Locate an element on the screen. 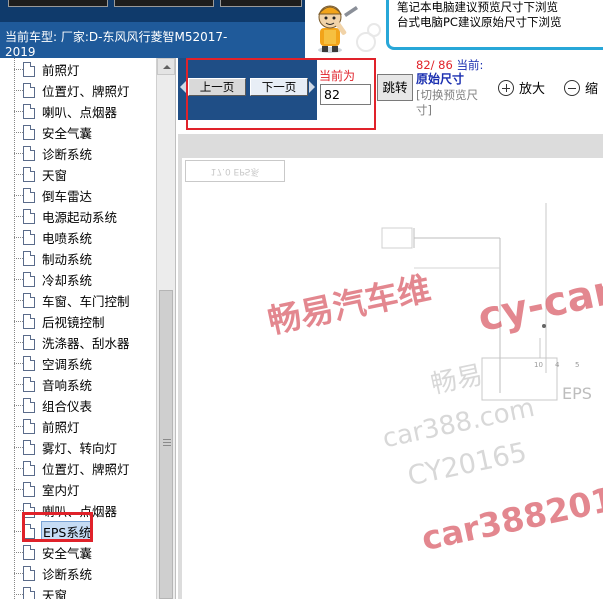  sidebar-tree-item: 倒车雷达 is located at coordinates (53, 195).